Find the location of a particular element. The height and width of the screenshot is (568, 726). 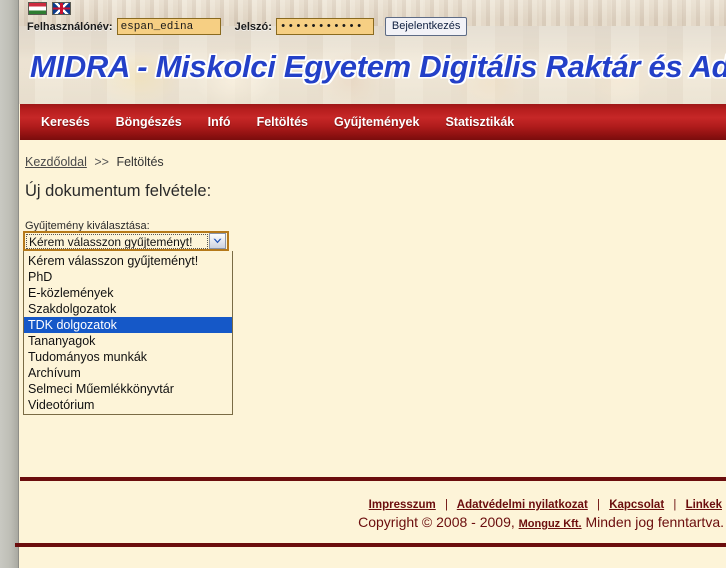

option-item: Videotórium is located at coordinates (128, 405).